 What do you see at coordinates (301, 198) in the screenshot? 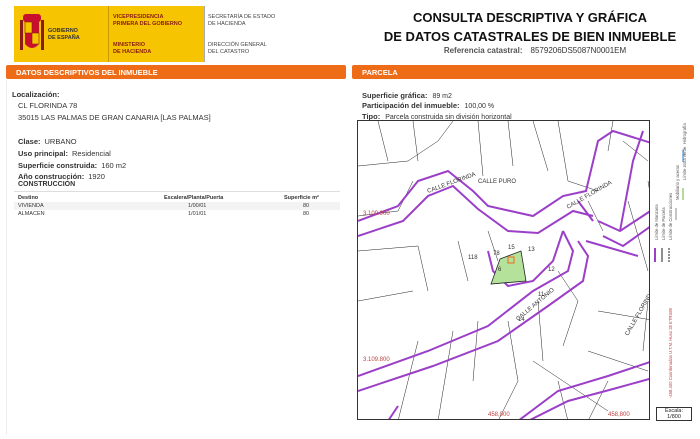
I see `th-superficie: Superficie m²` at bounding box center [301, 198].